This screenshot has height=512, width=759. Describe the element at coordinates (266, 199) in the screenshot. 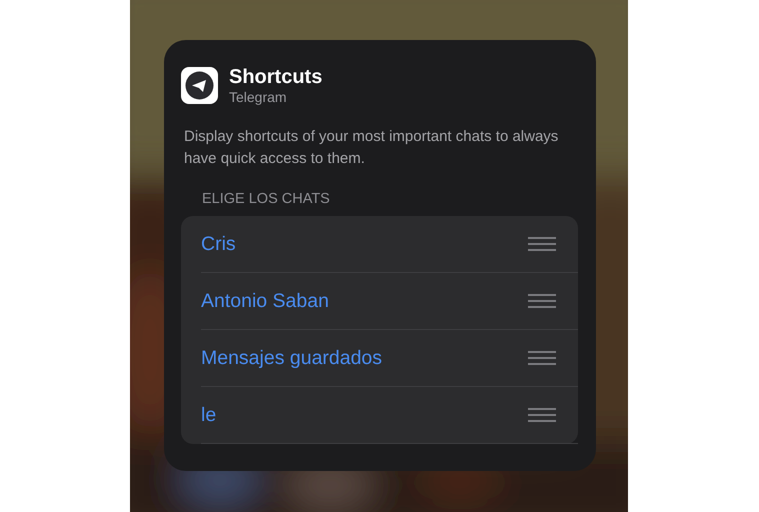

I see `section-header: ELIGE LOS CHATS` at that location.